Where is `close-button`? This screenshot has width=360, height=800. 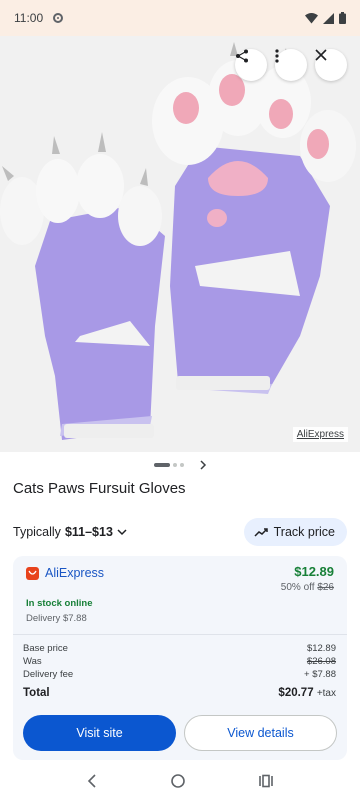 close-button is located at coordinates (331, 65).